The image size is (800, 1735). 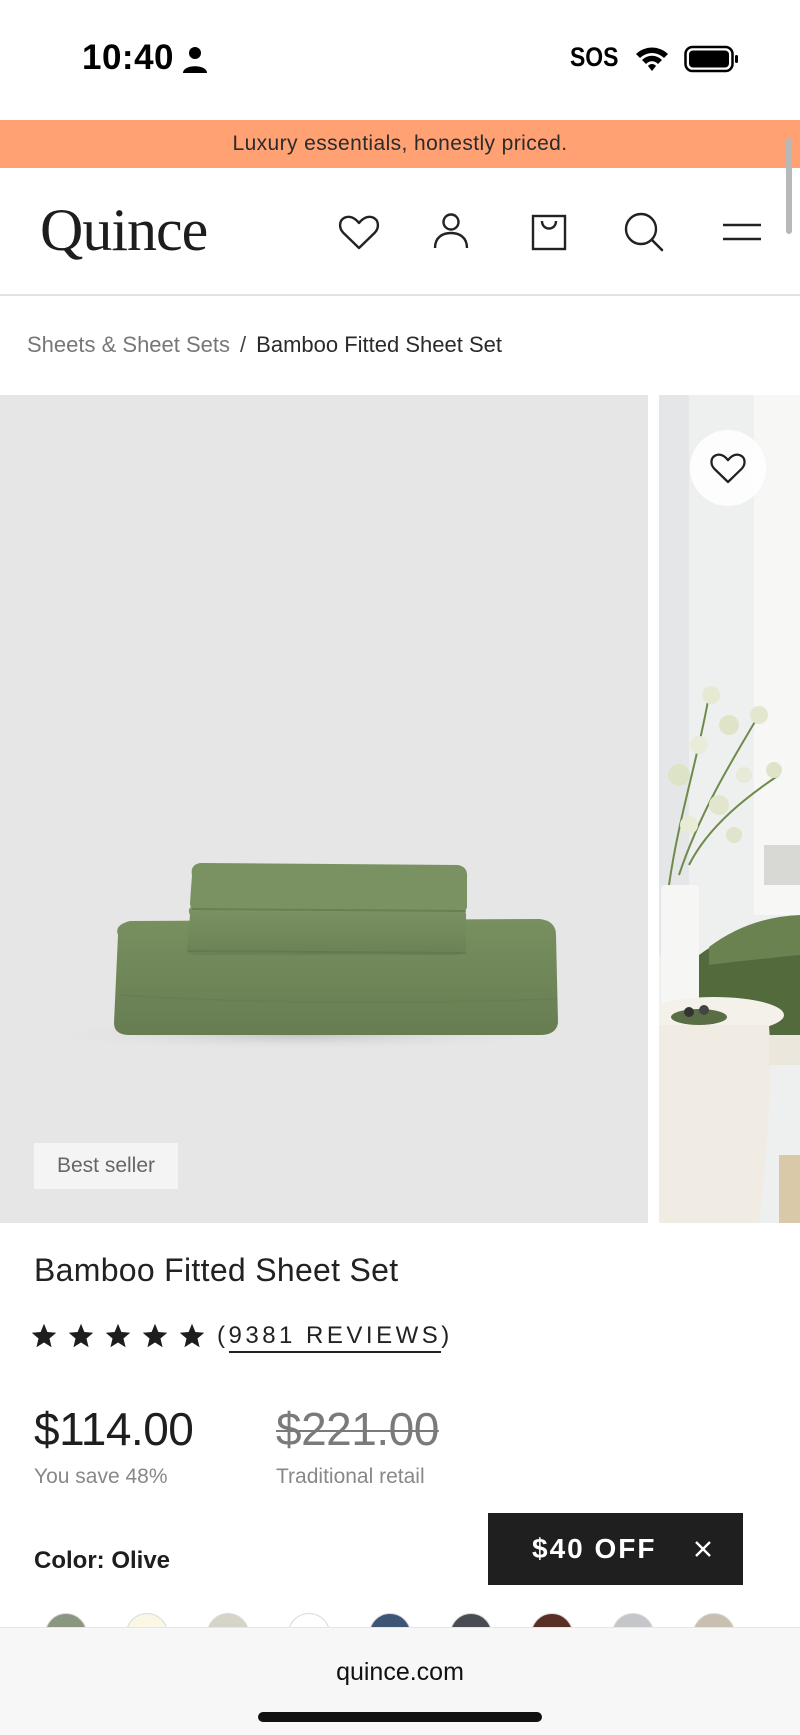 I want to click on breadcrumb-parent-link: Sheets & Sheet Sets, so click(x=128, y=345).